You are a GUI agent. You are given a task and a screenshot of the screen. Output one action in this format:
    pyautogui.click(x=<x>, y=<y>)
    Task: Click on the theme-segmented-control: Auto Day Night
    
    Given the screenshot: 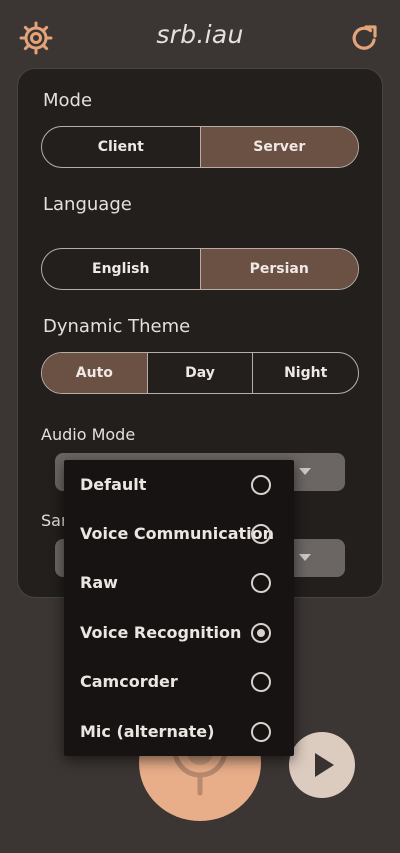 What is the action you would take?
    pyautogui.click(x=200, y=373)
    